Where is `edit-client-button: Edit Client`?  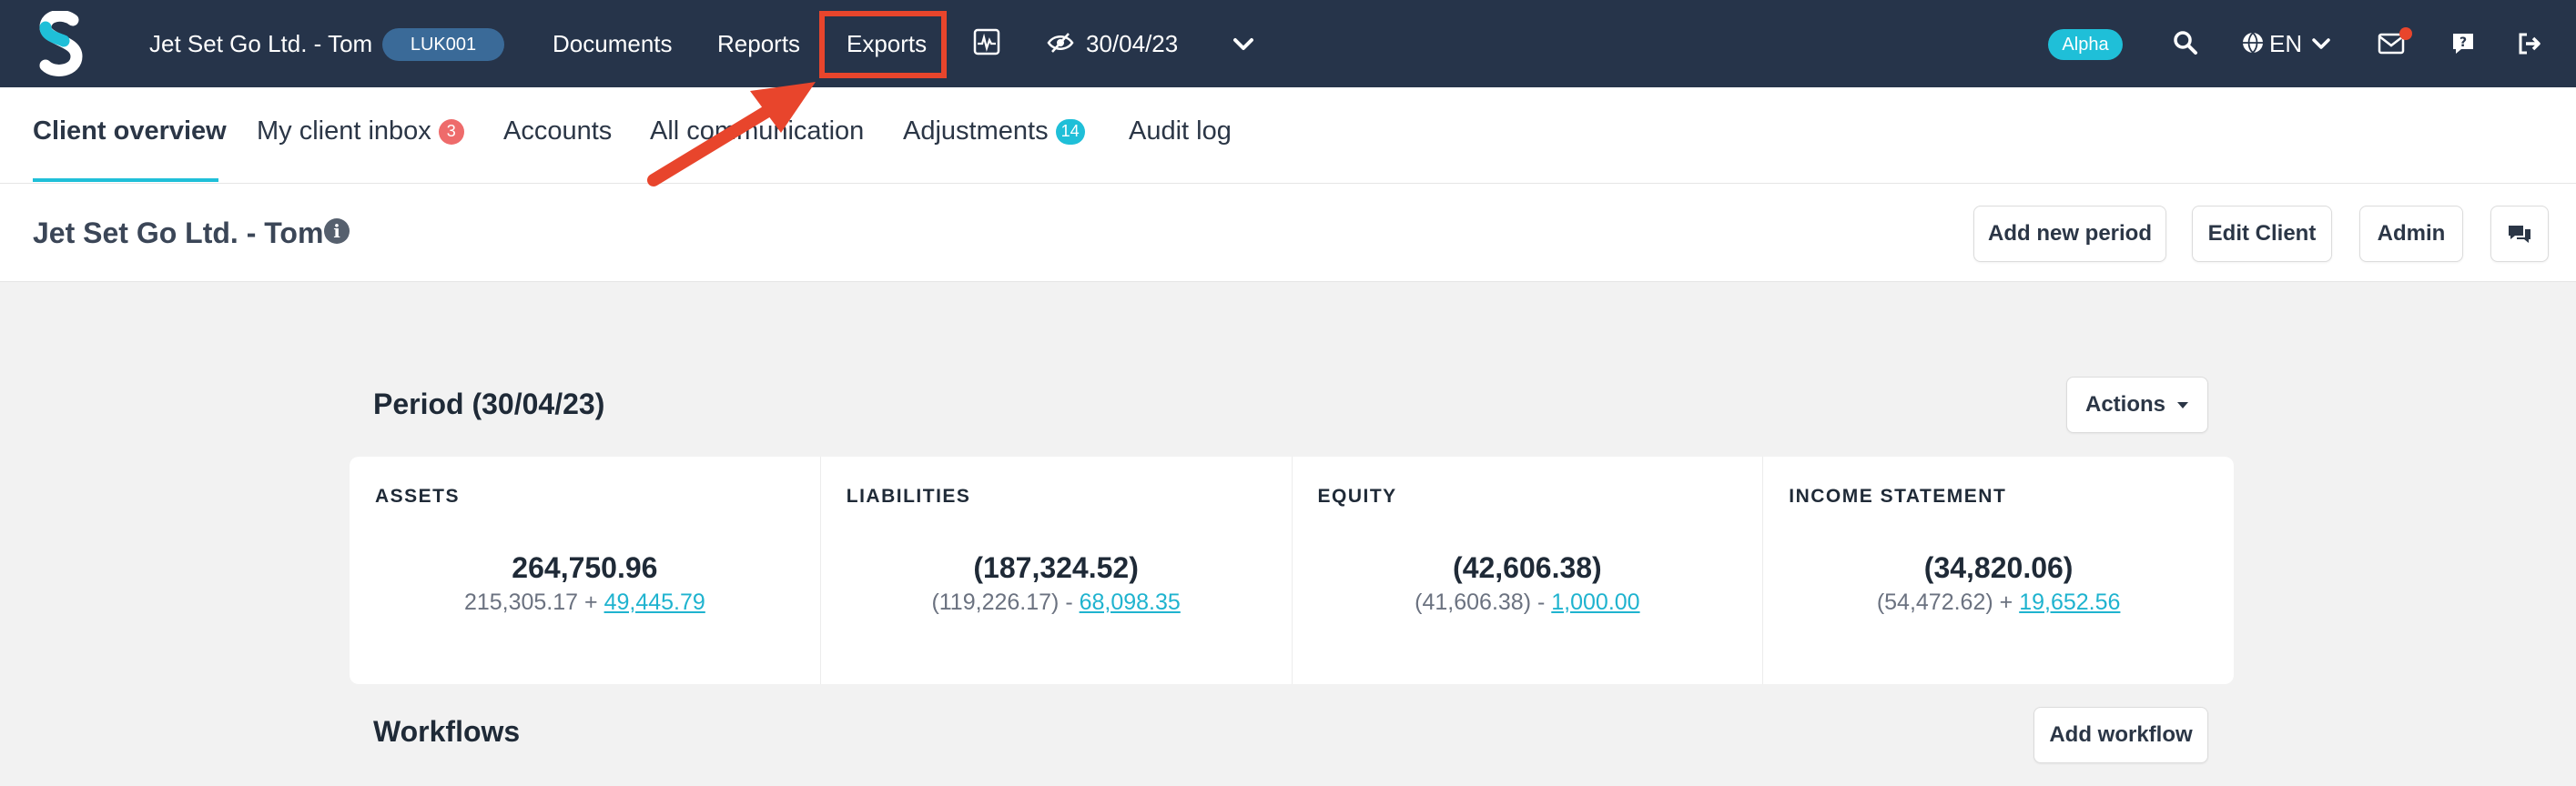 edit-client-button: Edit Client is located at coordinates (2262, 234).